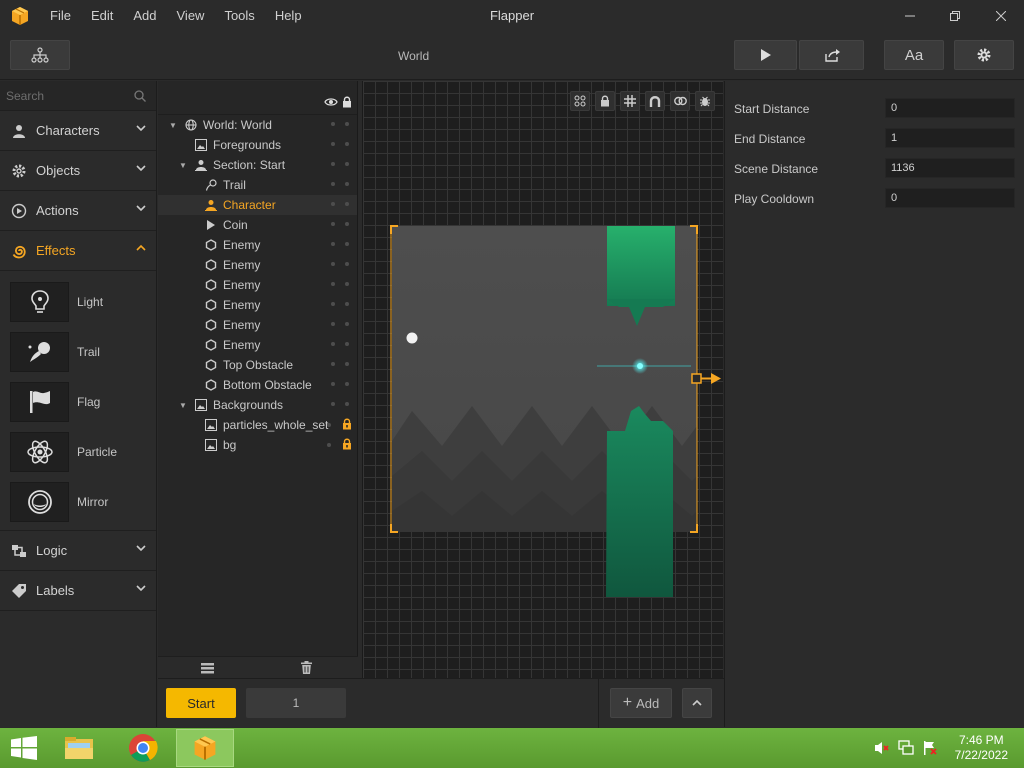  I want to click on tree-item-top-obstacle: Top Obstacle, so click(257, 365).